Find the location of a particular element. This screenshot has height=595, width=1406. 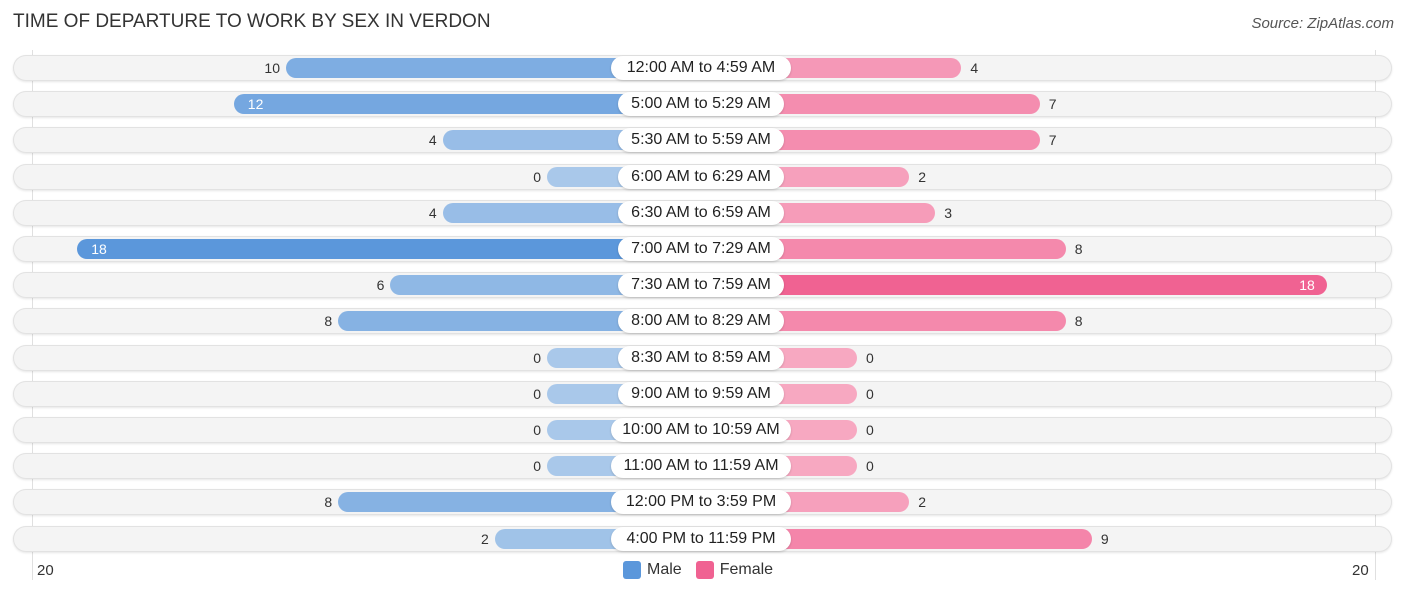

legend-item-female: Female is located at coordinates (734, 570).